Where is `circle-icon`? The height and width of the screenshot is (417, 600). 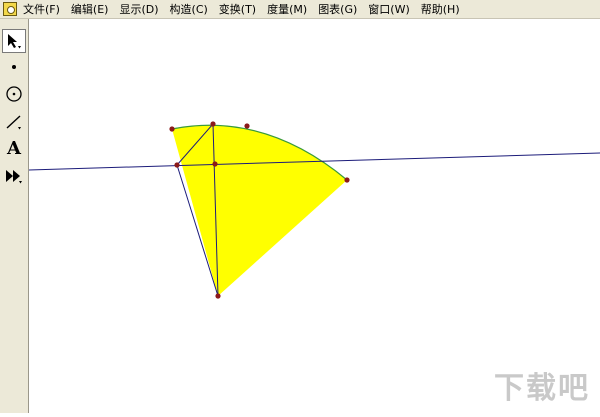
circle-icon is located at coordinates (14, 94).